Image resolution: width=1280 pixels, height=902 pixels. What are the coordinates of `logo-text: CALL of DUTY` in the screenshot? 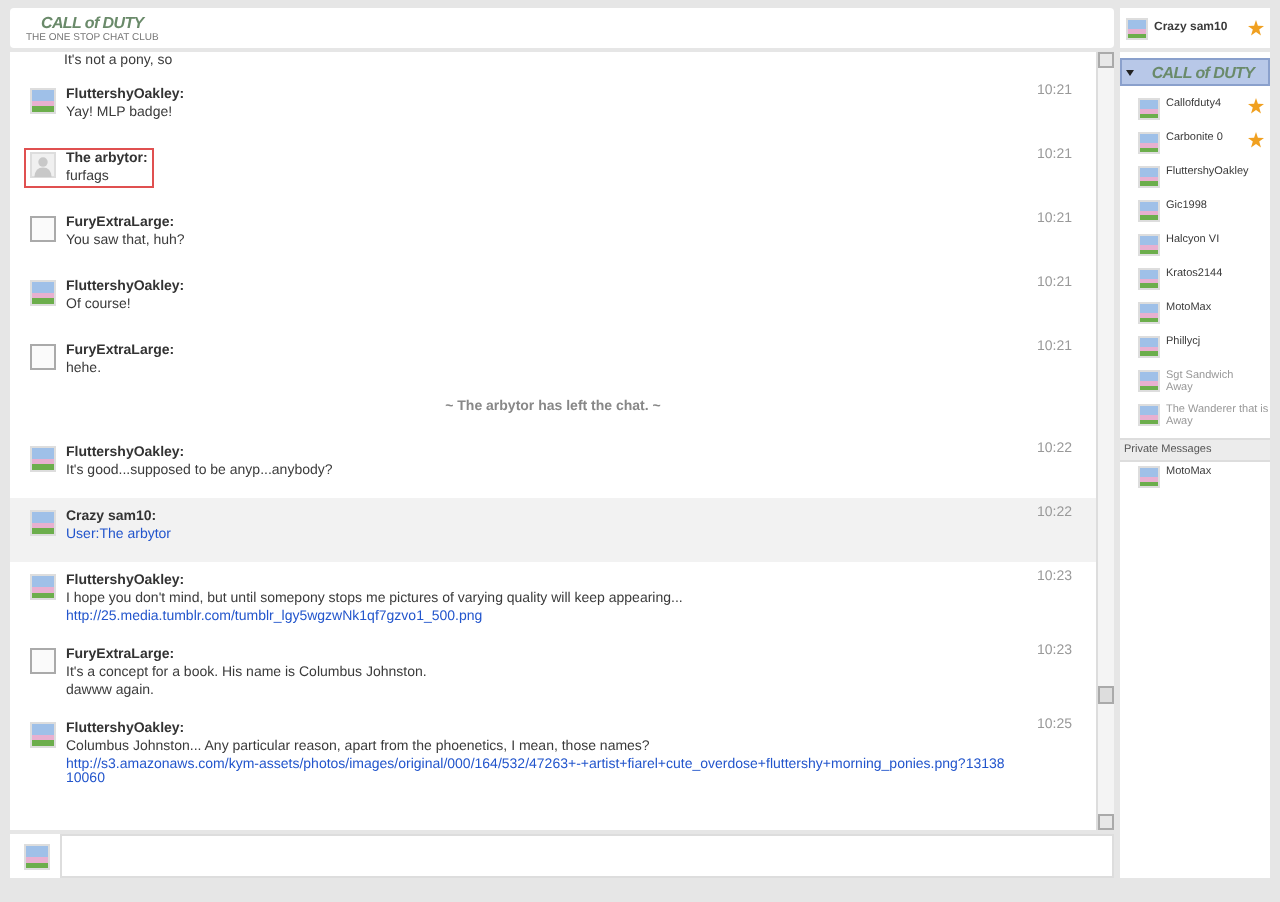 It's located at (92, 22).